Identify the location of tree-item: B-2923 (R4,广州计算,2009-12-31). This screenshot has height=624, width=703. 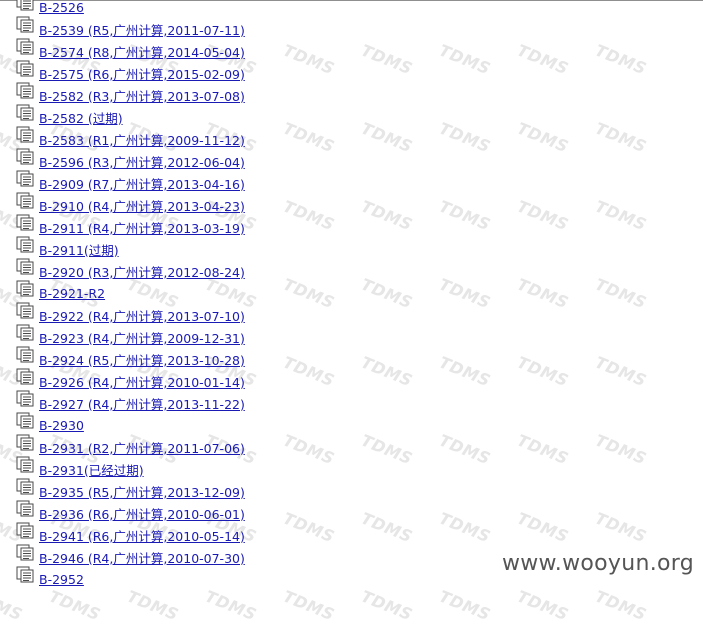
(130, 336).